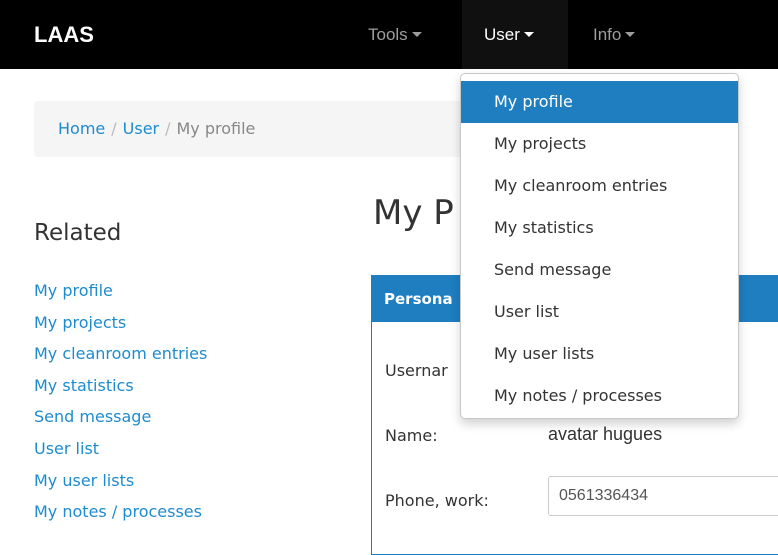 This screenshot has width=778, height=555. What do you see at coordinates (599, 102) in the screenshot?
I see `dropdown-item-my-profile: My profile` at bounding box center [599, 102].